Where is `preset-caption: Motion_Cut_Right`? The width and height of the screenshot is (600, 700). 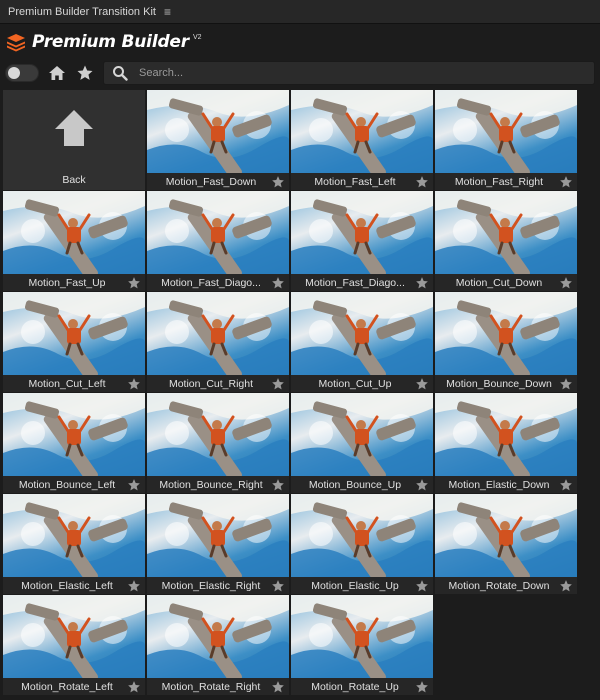 preset-caption: Motion_Cut_Right is located at coordinates (218, 383).